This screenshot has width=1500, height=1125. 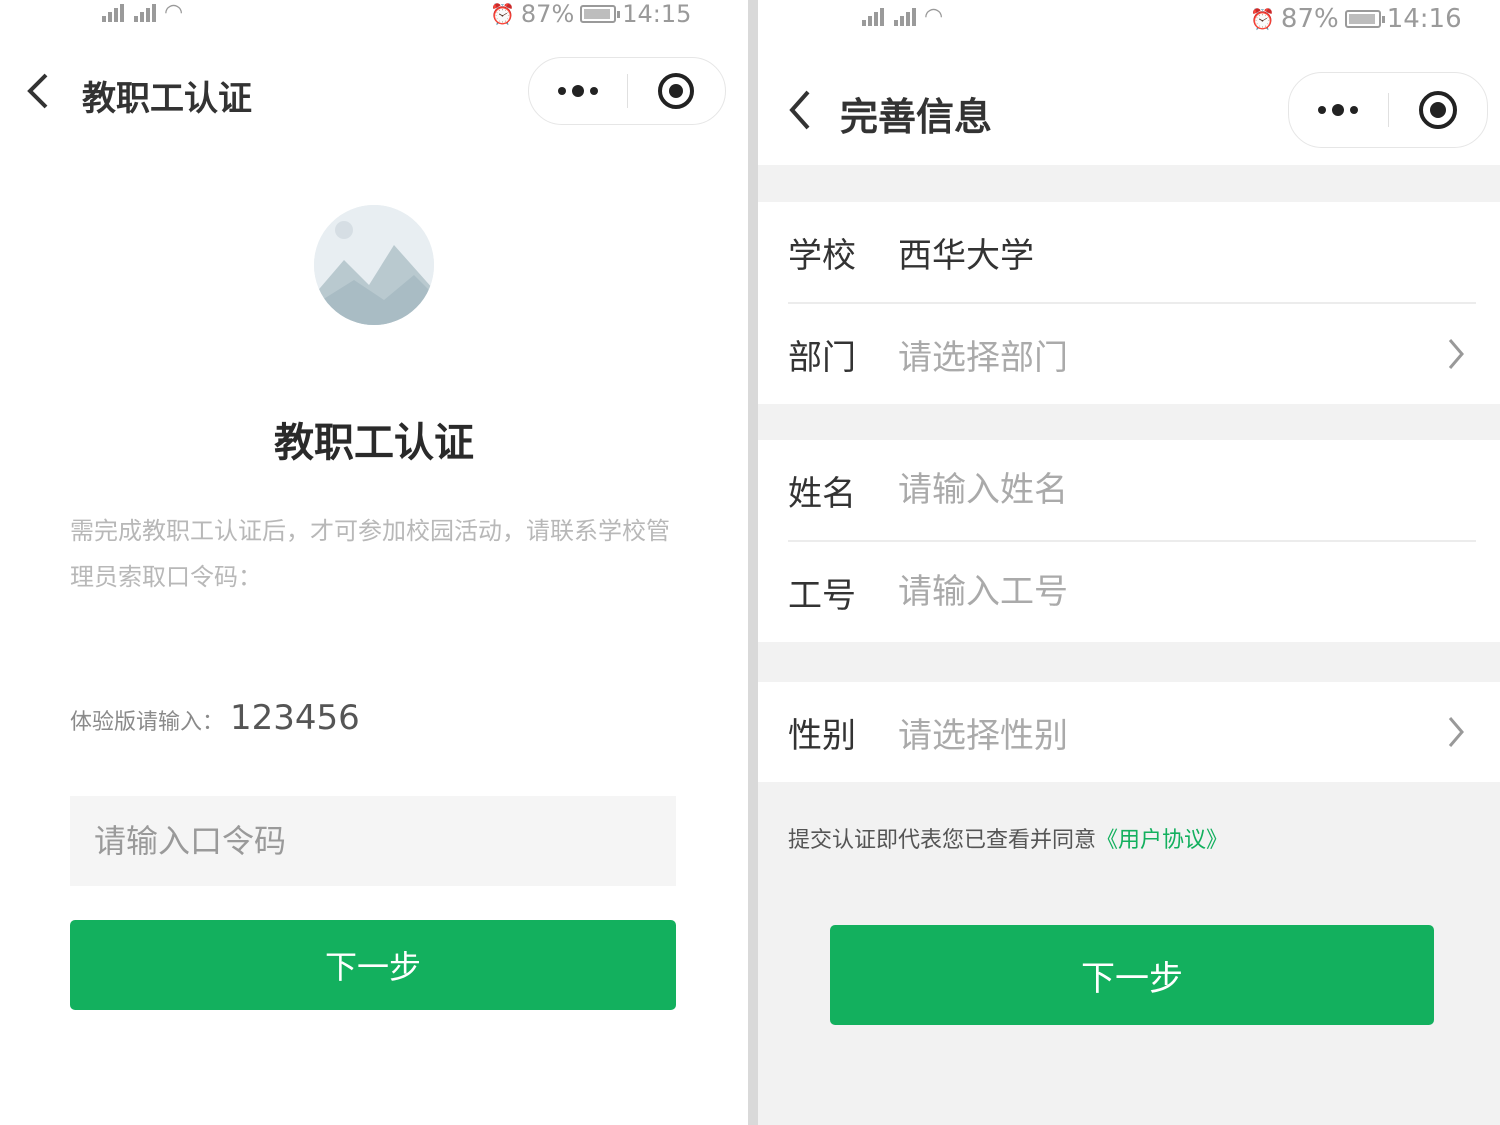 What do you see at coordinates (374, 20) in the screenshot?
I see `status-bar: ◠ ⏰ 87% 14:15` at bounding box center [374, 20].